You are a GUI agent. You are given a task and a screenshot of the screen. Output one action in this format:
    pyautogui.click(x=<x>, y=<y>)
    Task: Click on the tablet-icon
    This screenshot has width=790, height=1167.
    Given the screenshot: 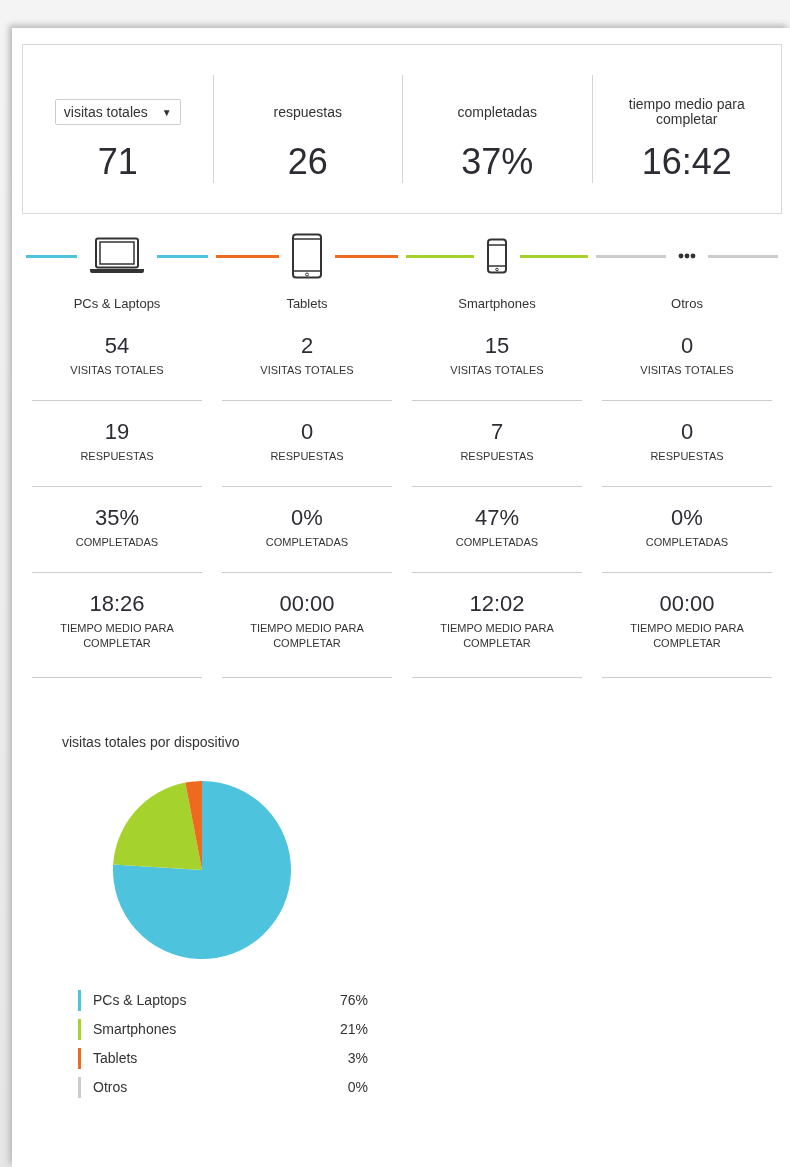 What is the action you would take?
    pyautogui.click(x=307, y=256)
    